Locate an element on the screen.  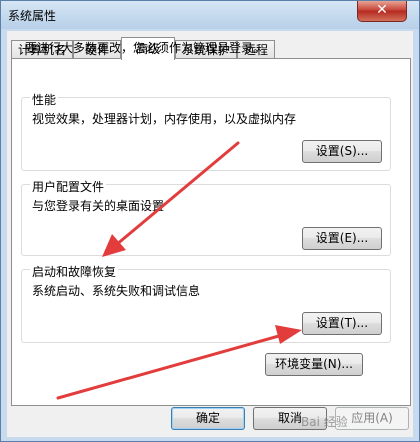
performance-description: 视觉效果，处理器计划，内存使用，以及虚拟内存 is located at coordinates (164, 119).